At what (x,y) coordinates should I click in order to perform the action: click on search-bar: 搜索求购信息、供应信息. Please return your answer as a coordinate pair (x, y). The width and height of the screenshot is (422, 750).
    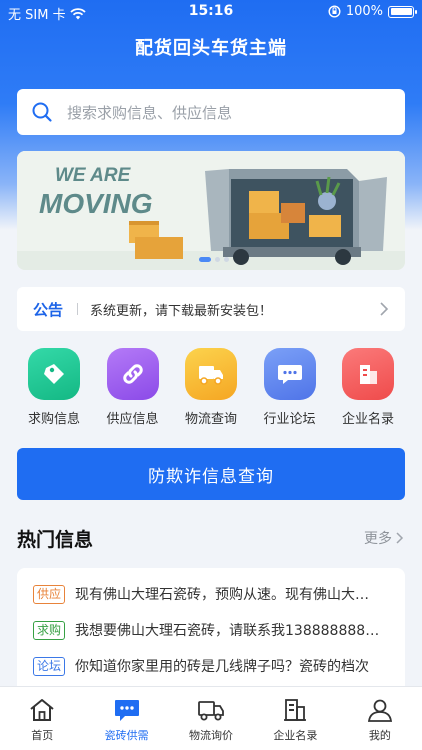
    Looking at the image, I should click on (211, 112).